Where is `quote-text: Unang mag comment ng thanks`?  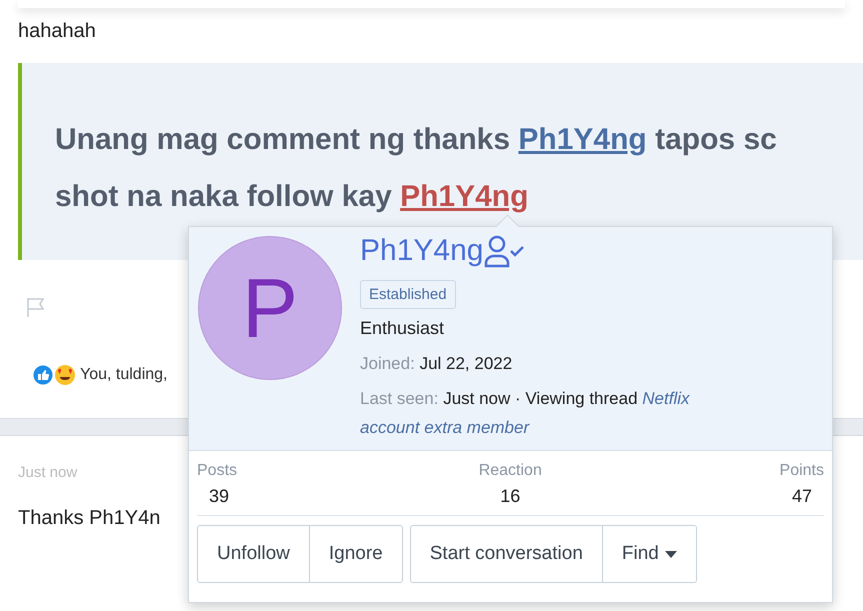 quote-text: Unang mag comment ng thanks is located at coordinates (283, 139).